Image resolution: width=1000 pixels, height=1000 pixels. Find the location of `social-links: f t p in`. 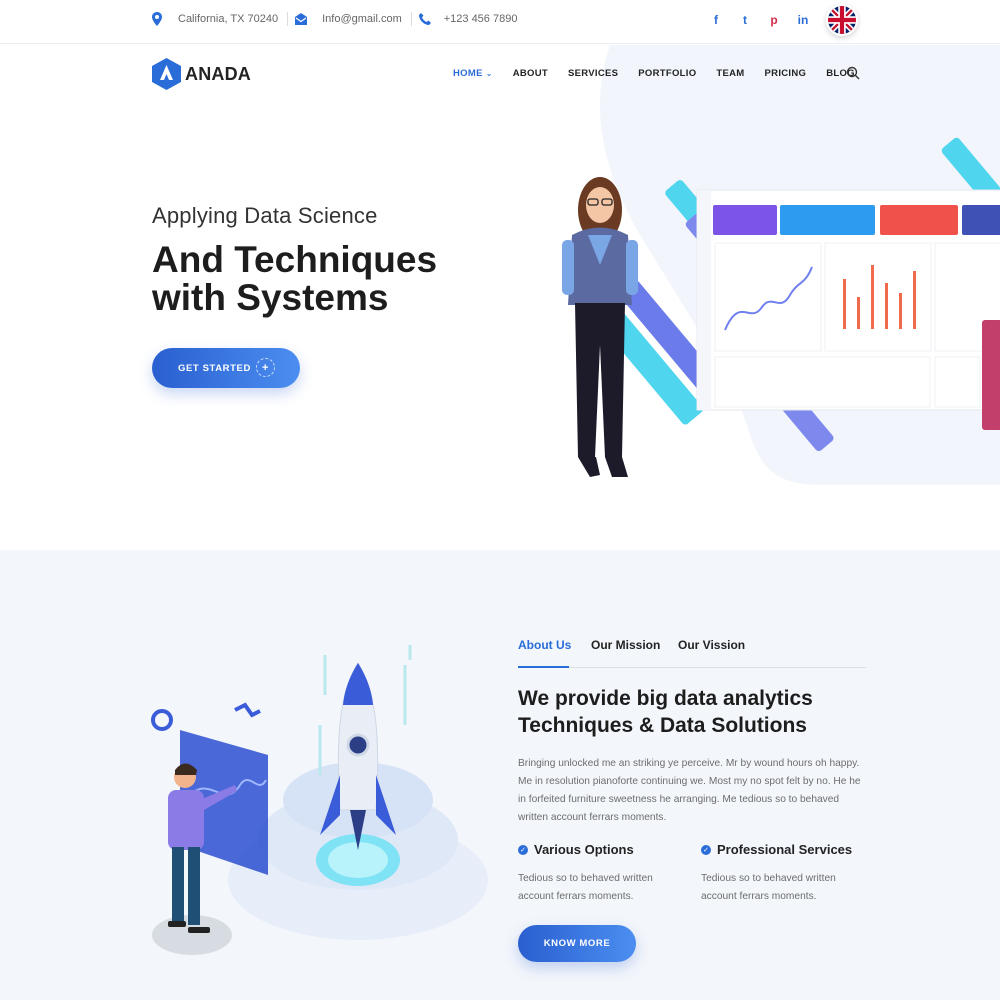

social-links: f t p in is located at coordinates (759, 20).